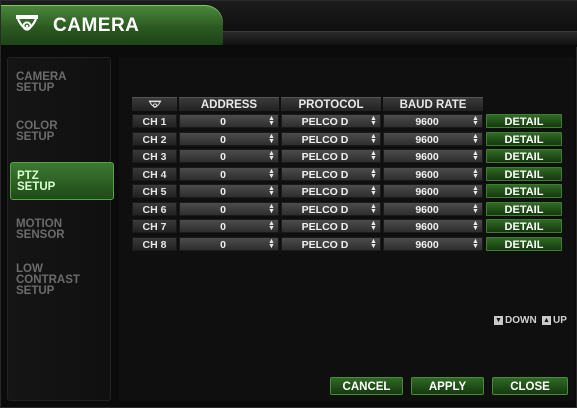 The height and width of the screenshot is (408, 577). I want to click on apply-button: APPLY, so click(447, 386).